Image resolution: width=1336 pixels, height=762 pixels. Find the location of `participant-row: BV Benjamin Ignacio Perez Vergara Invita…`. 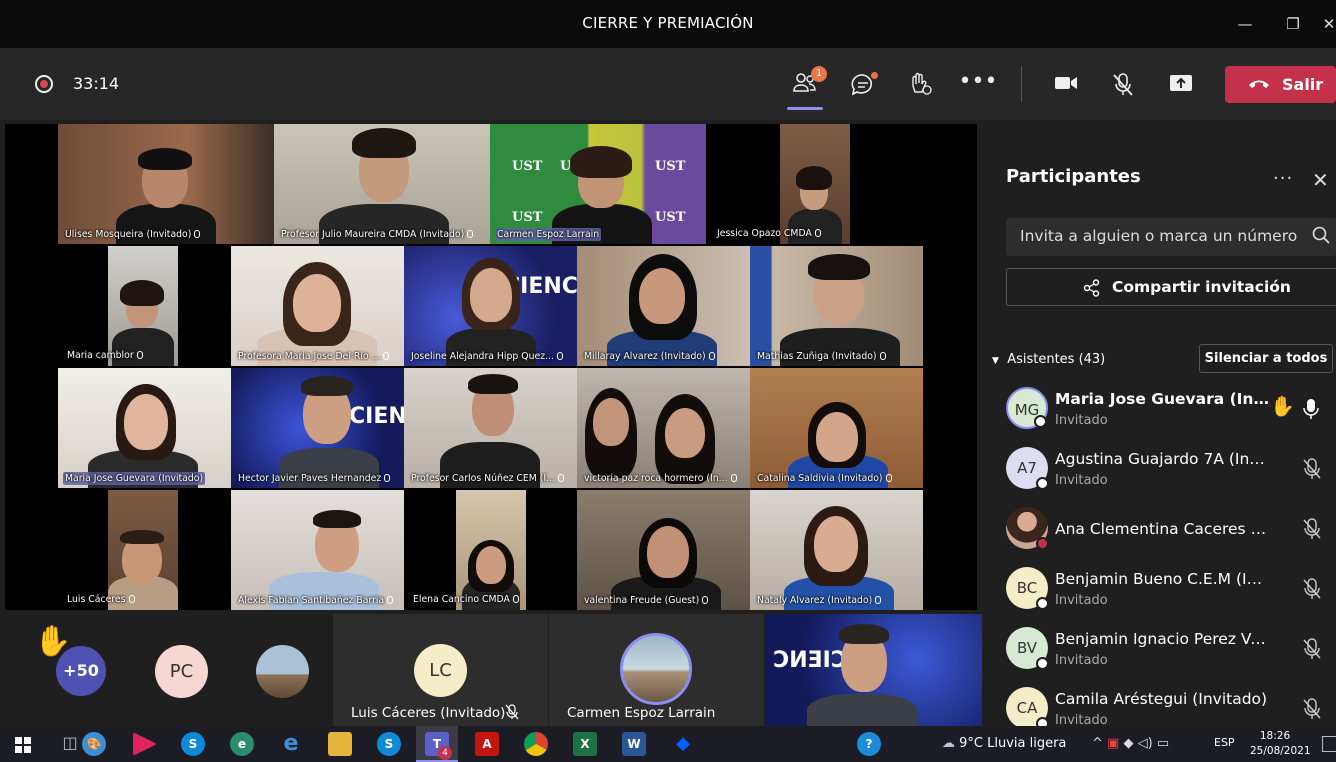

participant-row: BV Benjamin Ignacio Perez Vergara Invita… is located at coordinates (1159, 652).